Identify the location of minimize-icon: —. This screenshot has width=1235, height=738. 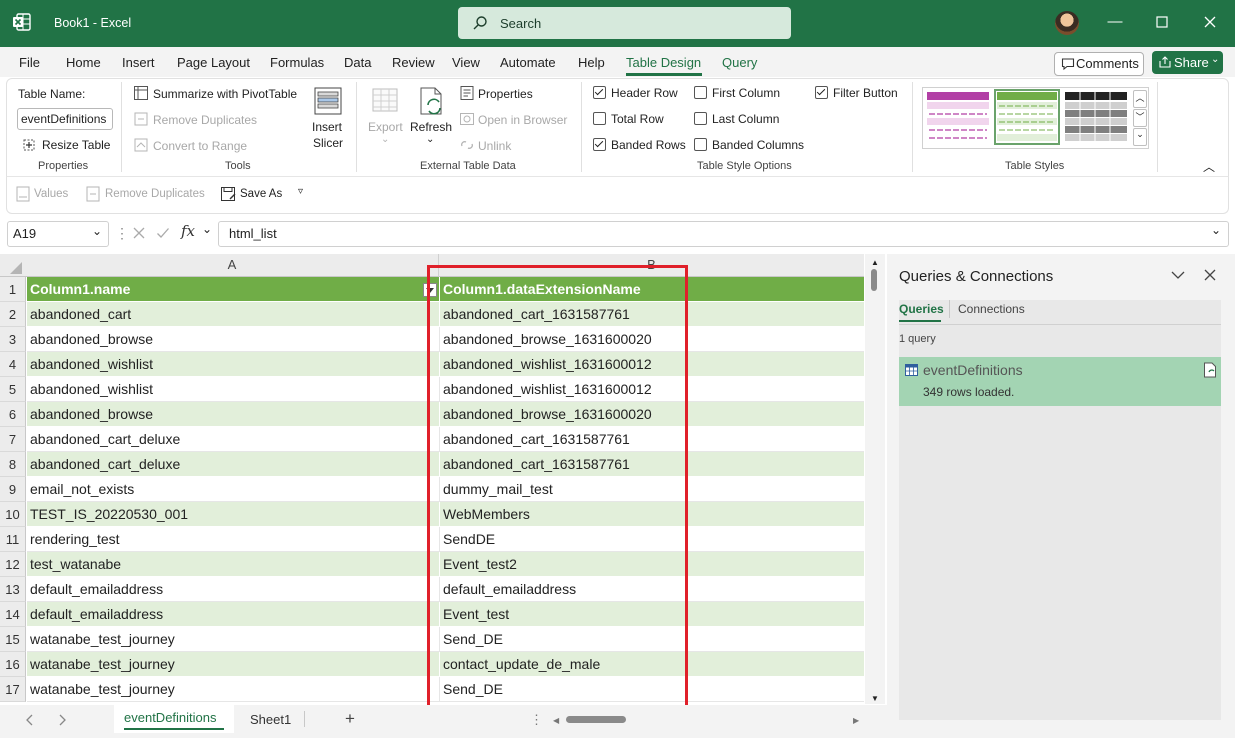
(1115, 22).